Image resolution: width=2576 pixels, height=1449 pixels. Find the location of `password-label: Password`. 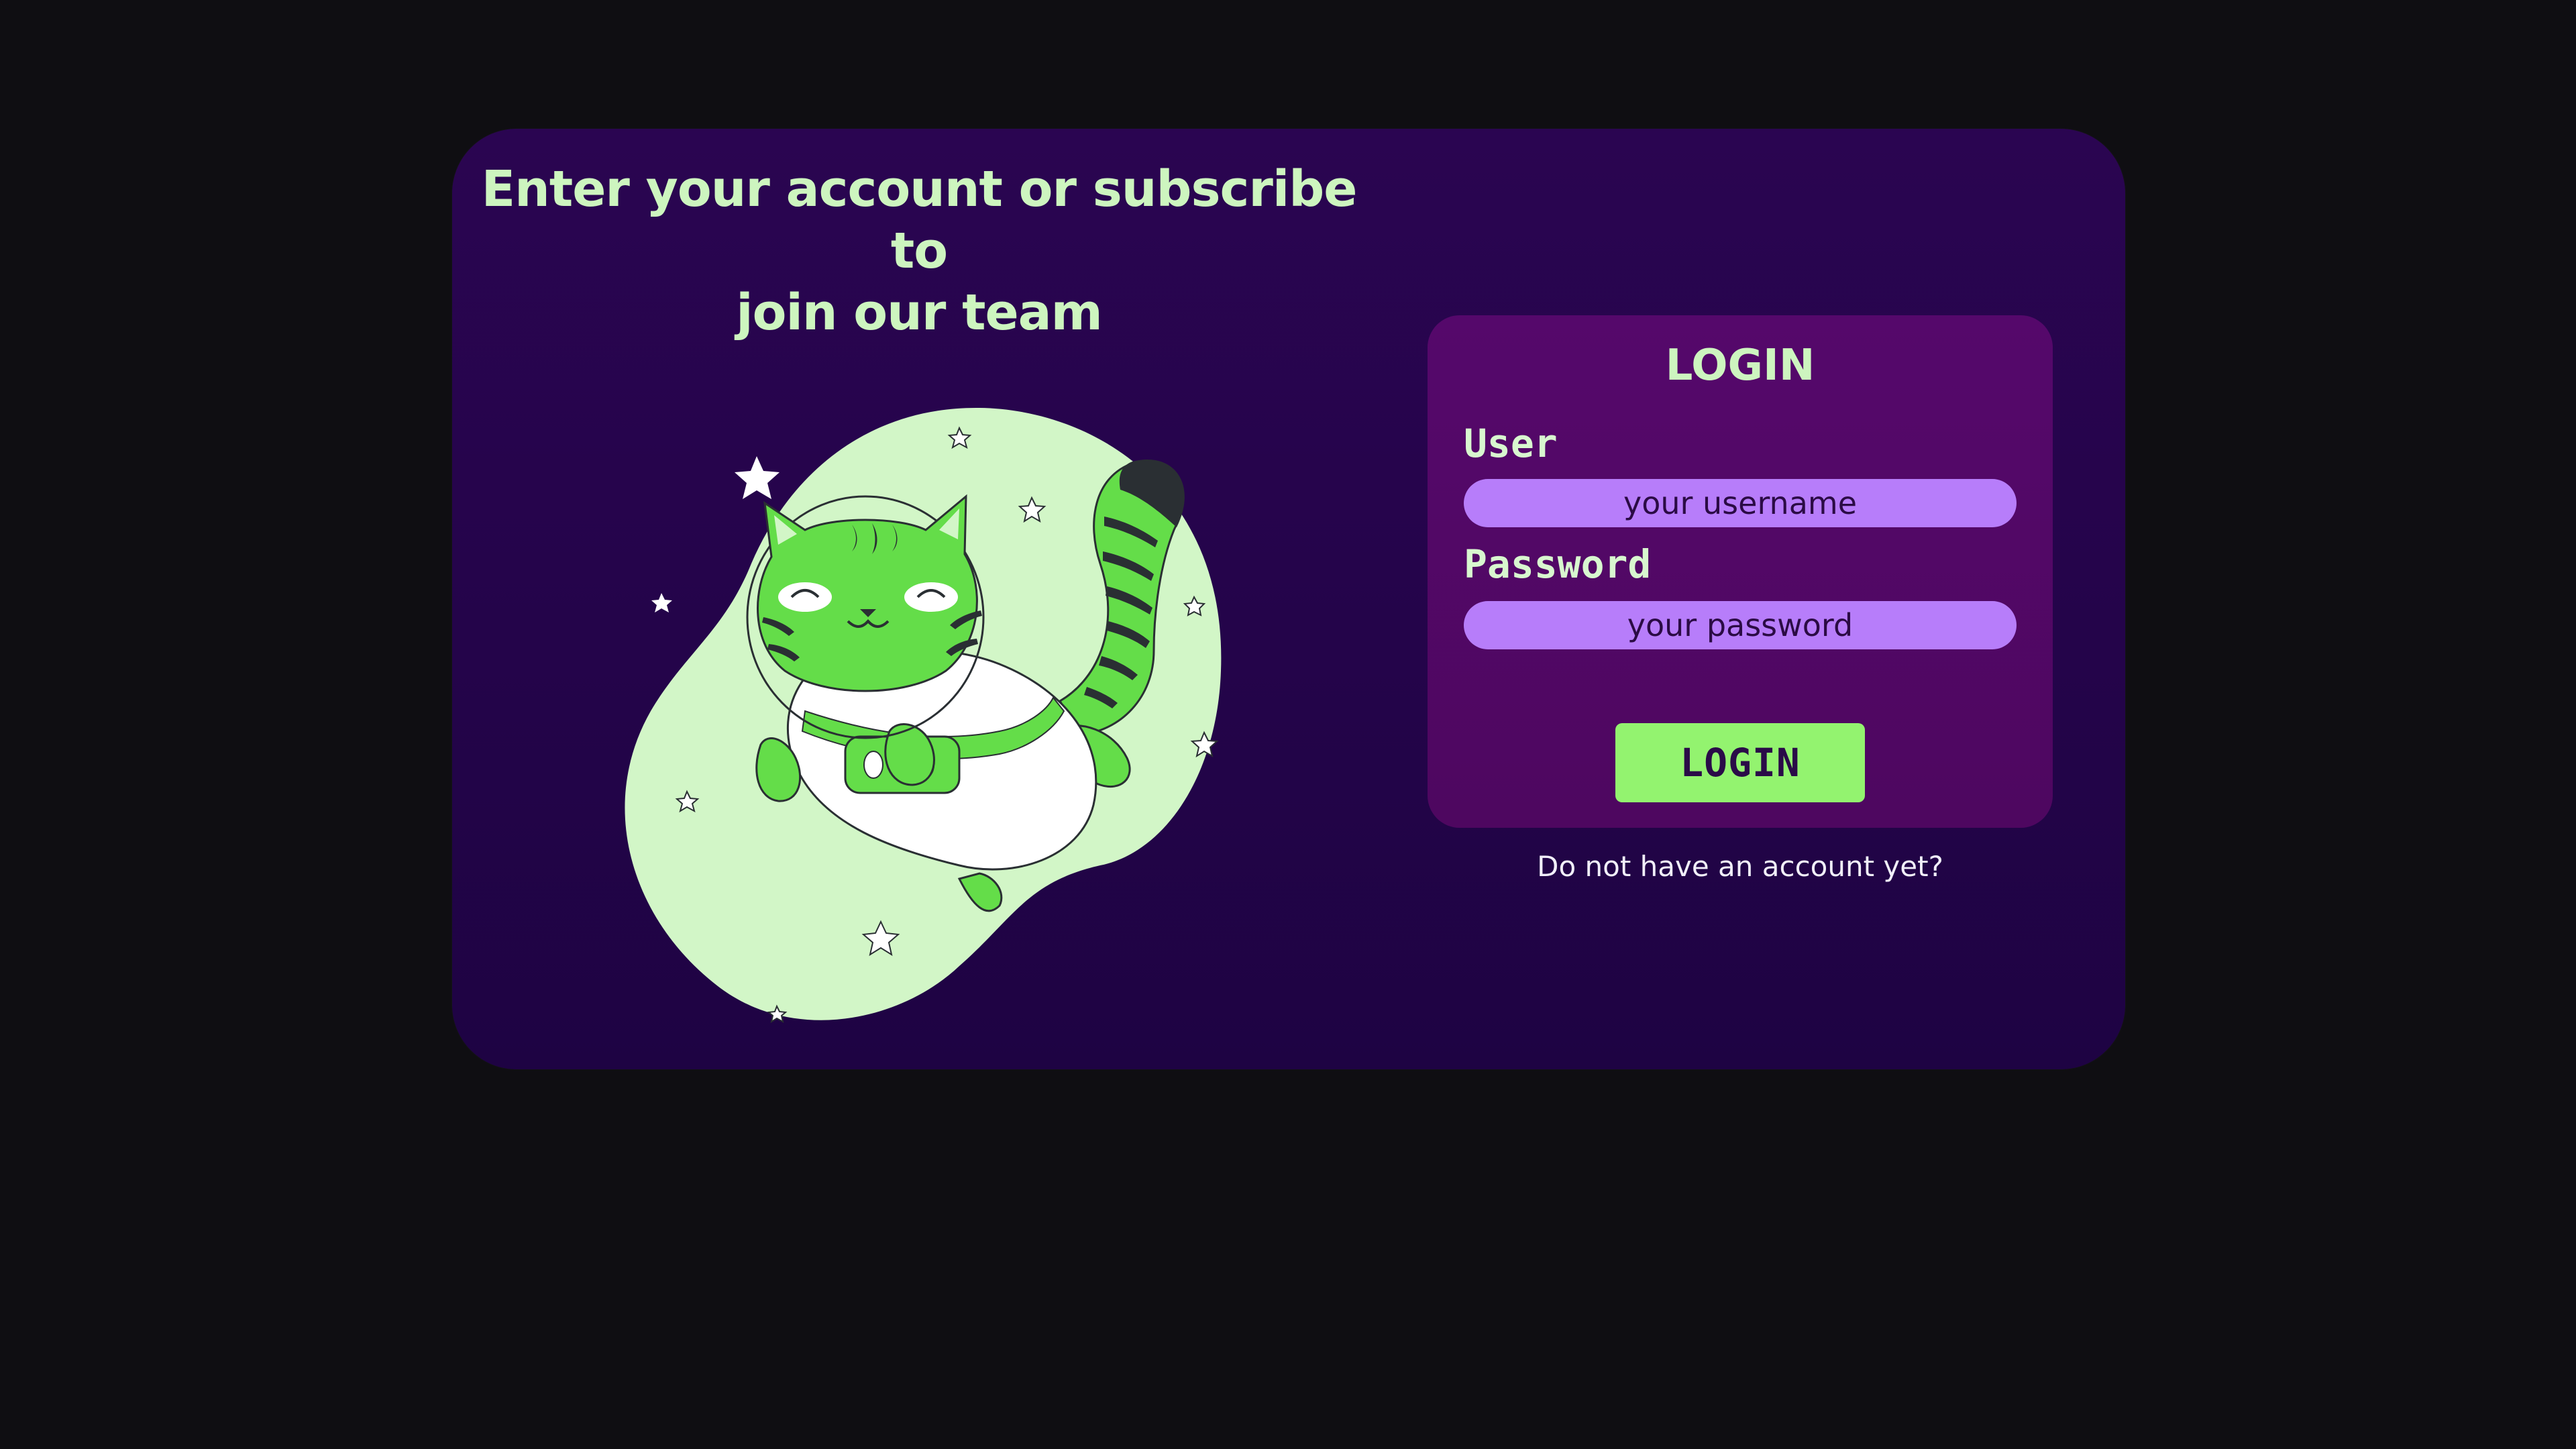

password-label: Password is located at coordinates (1558, 564).